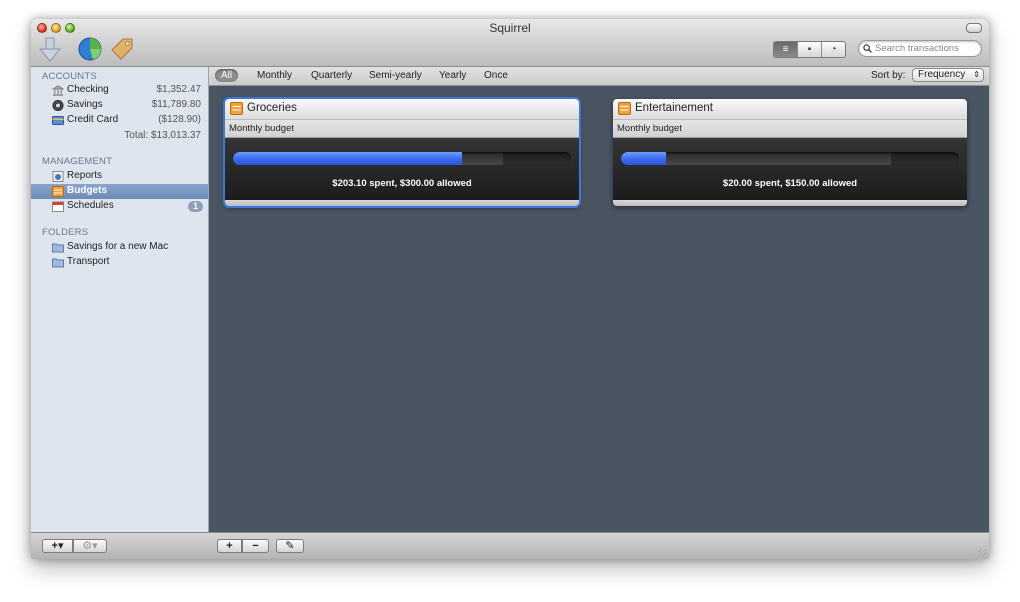  Describe the element at coordinates (119, 262) in the screenshot. I see `sidebar-item-folder-transport: Transport` at that location.